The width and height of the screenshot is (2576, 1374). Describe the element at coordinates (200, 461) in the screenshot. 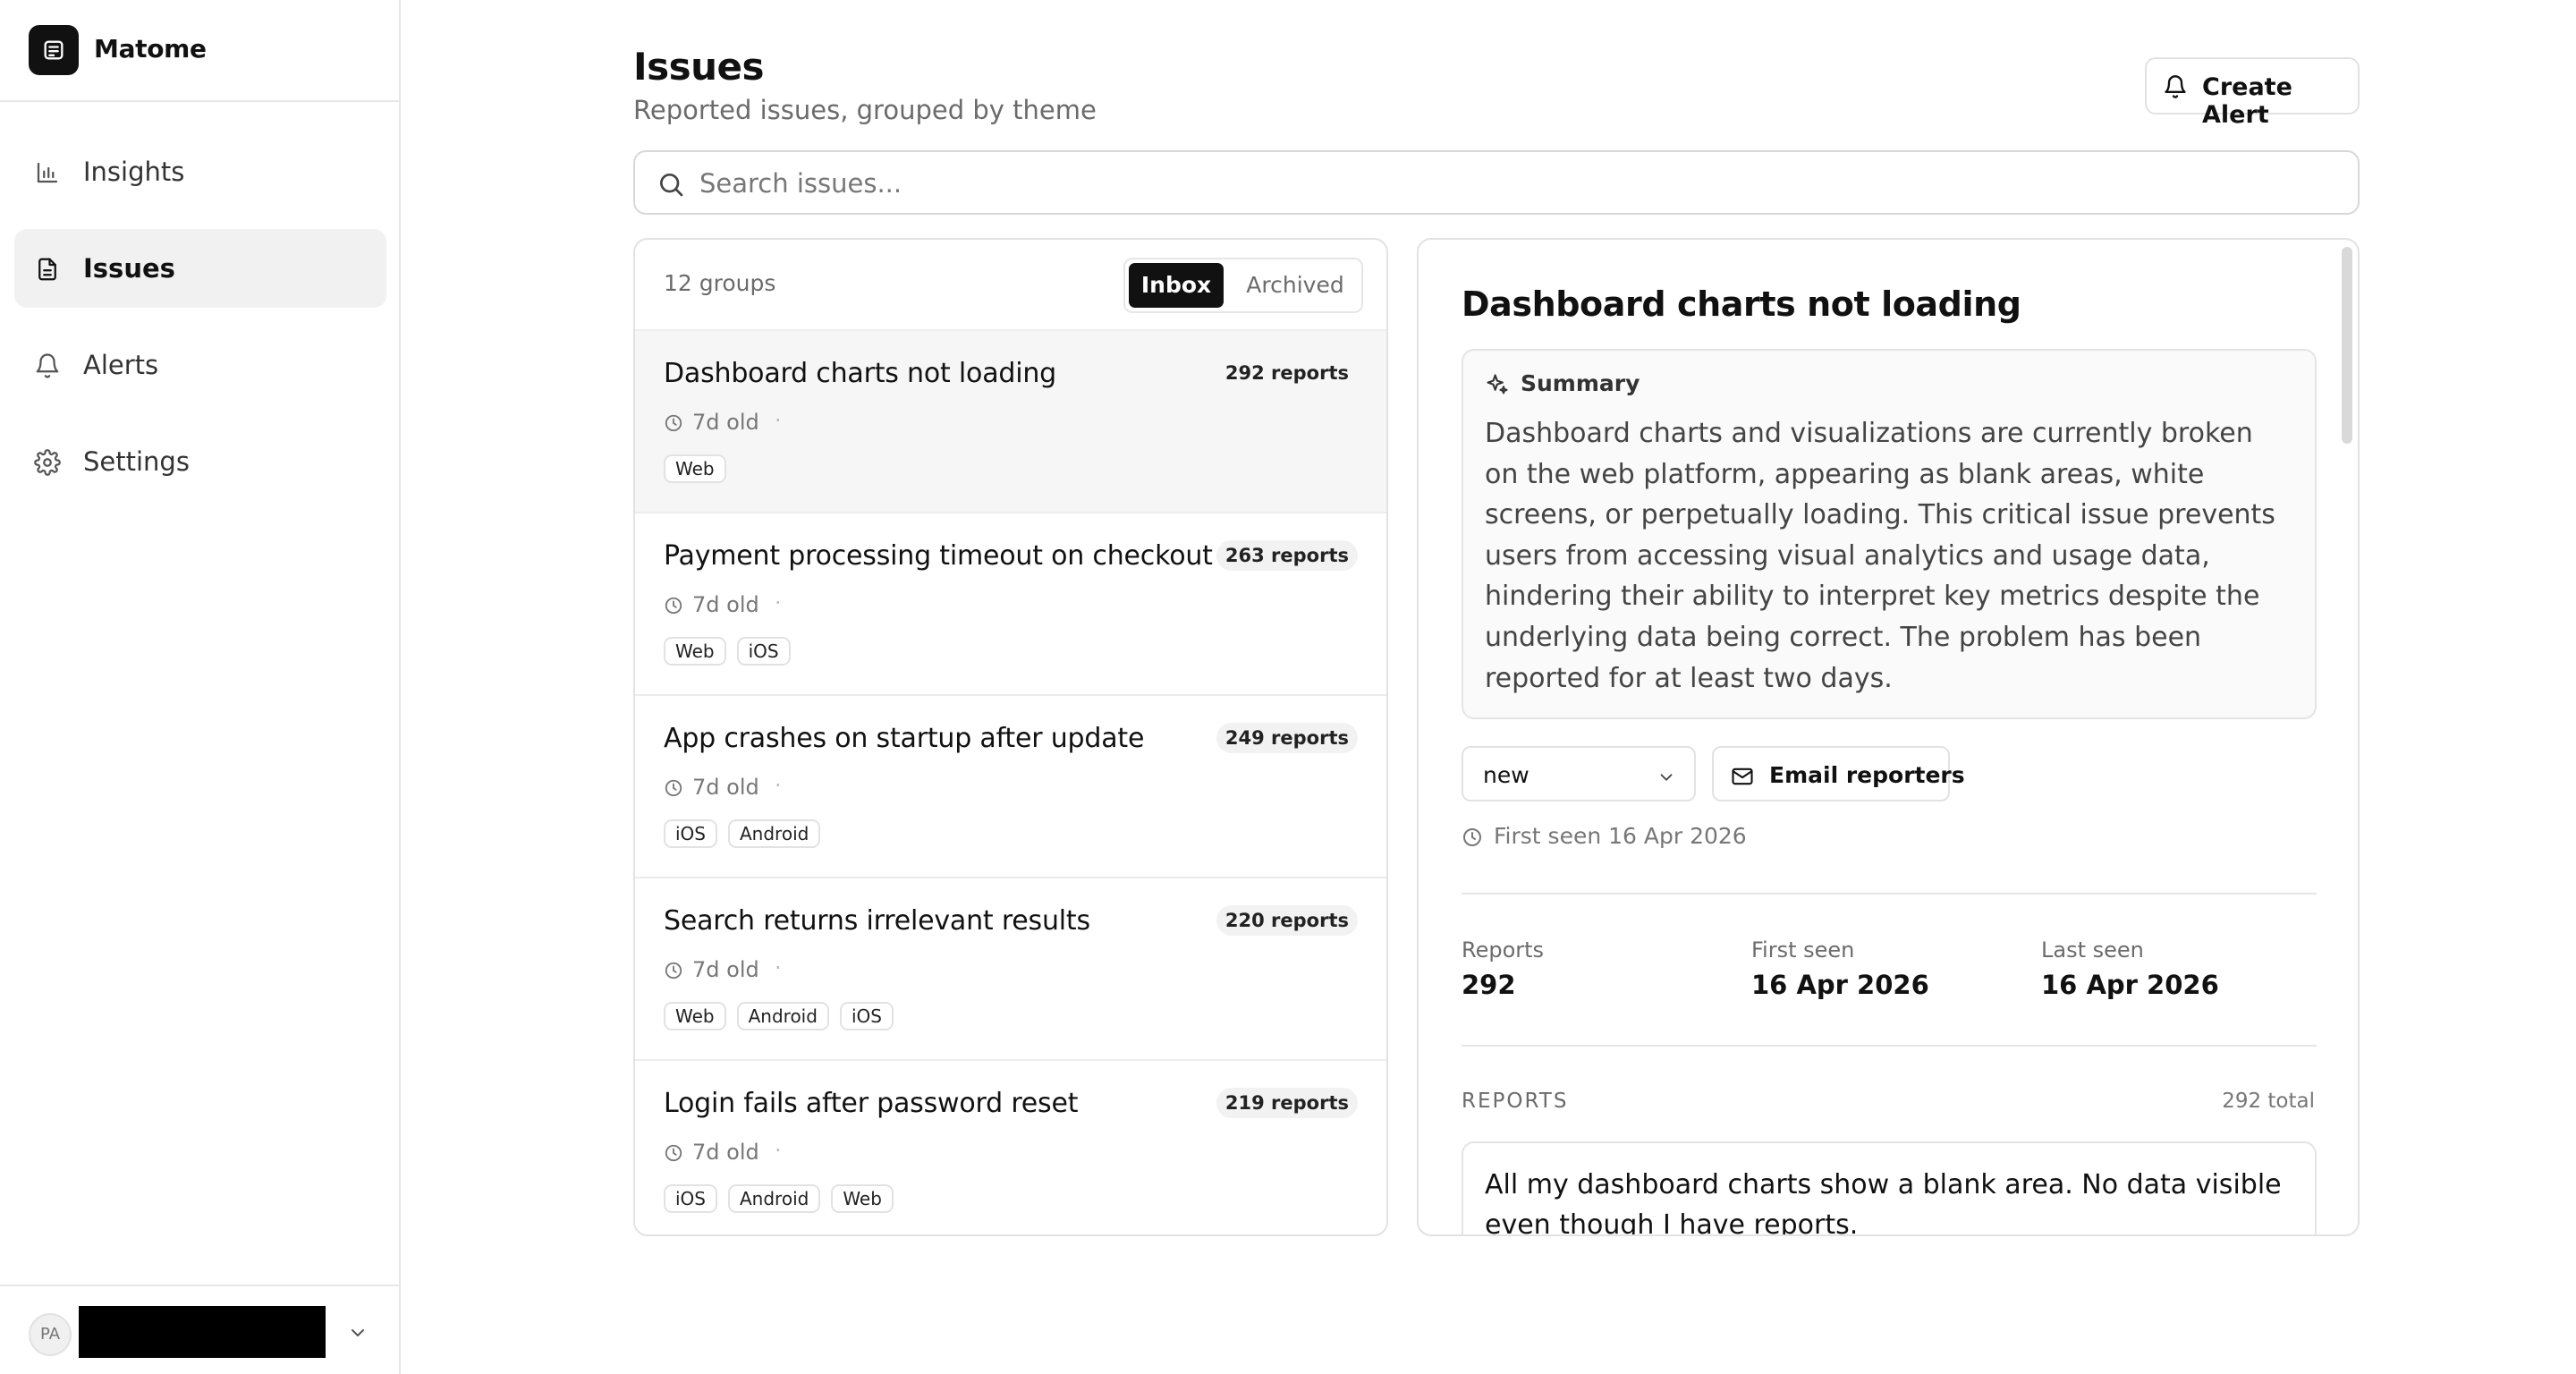

I see `sidebar-item-settings: Settings` at that location.